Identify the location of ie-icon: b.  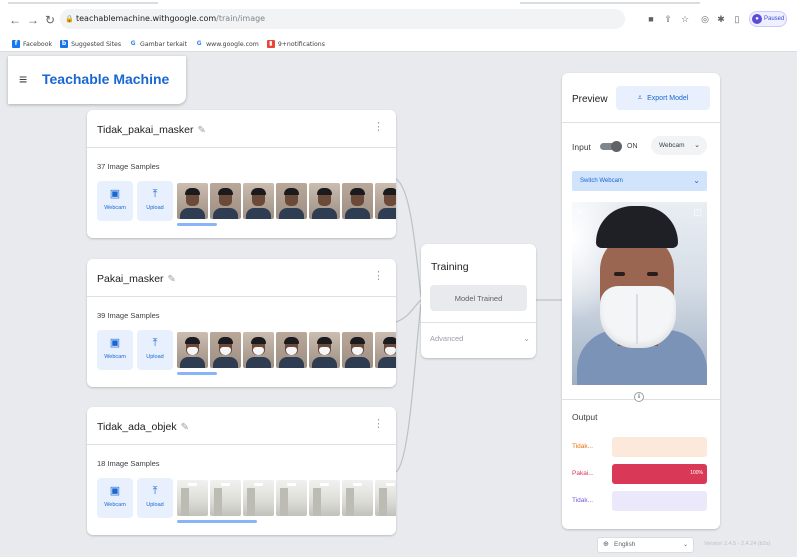
(64, 44).